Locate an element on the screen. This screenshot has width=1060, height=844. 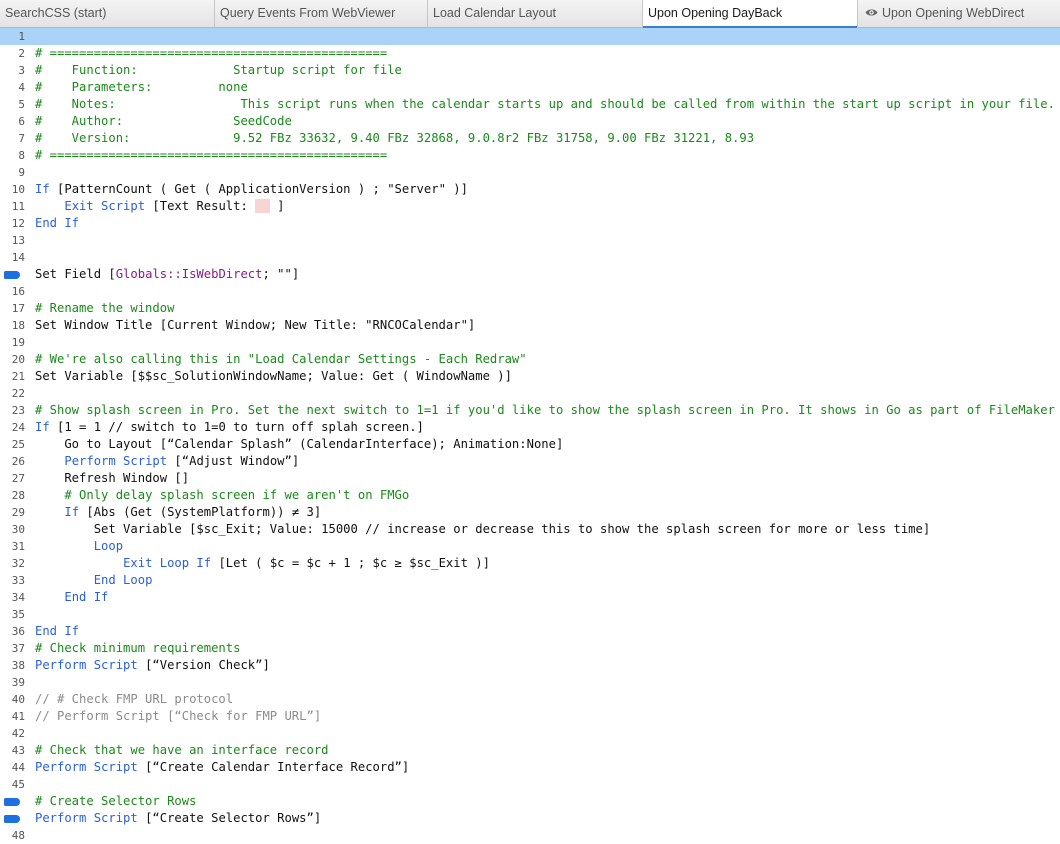
script-line: 39 is located at coordinates (530, 682).